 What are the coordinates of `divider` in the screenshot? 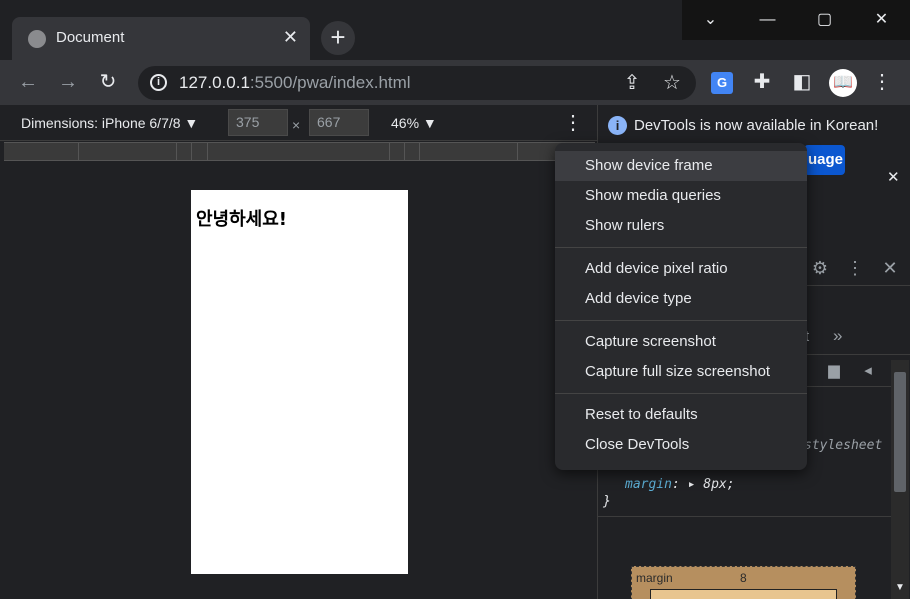 It's located at (744, 516).